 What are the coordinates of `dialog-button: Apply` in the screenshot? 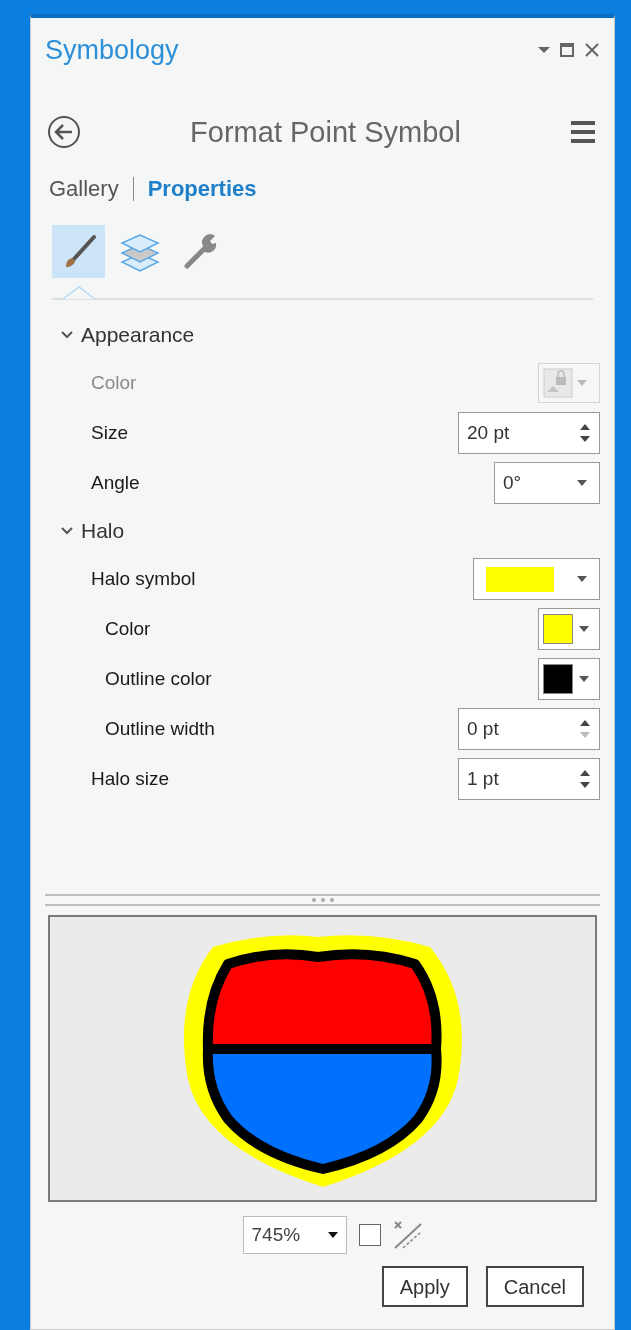 It's located at (424, 1286).